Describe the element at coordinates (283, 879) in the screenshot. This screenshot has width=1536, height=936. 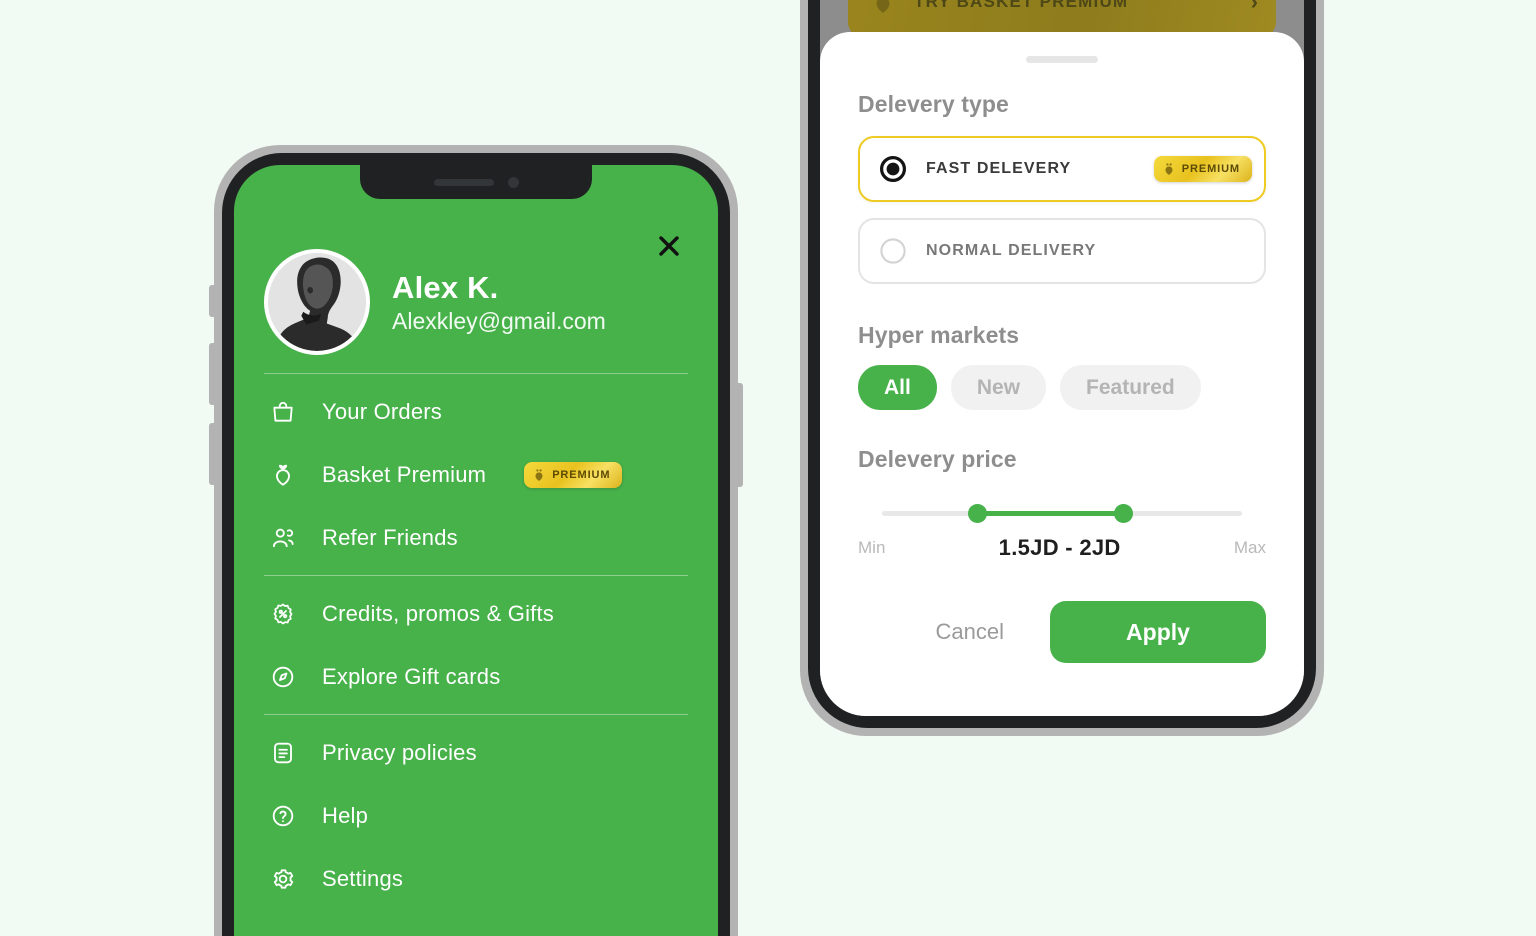
I see `gear-icon` at that location.